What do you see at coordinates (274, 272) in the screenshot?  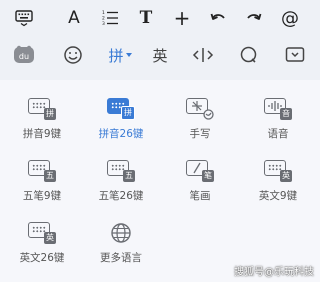 I see `watermark: 搜狐号@乐玩科技` at bounding box center [274, 272].